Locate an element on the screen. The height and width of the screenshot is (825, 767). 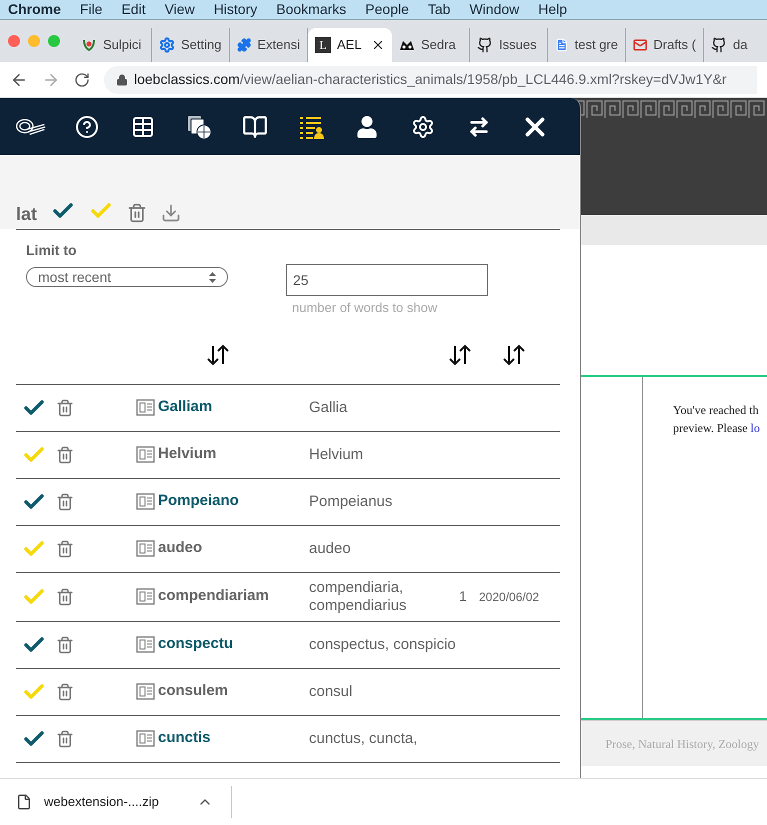
puzzle-icon is located at coordinates (244, 45).